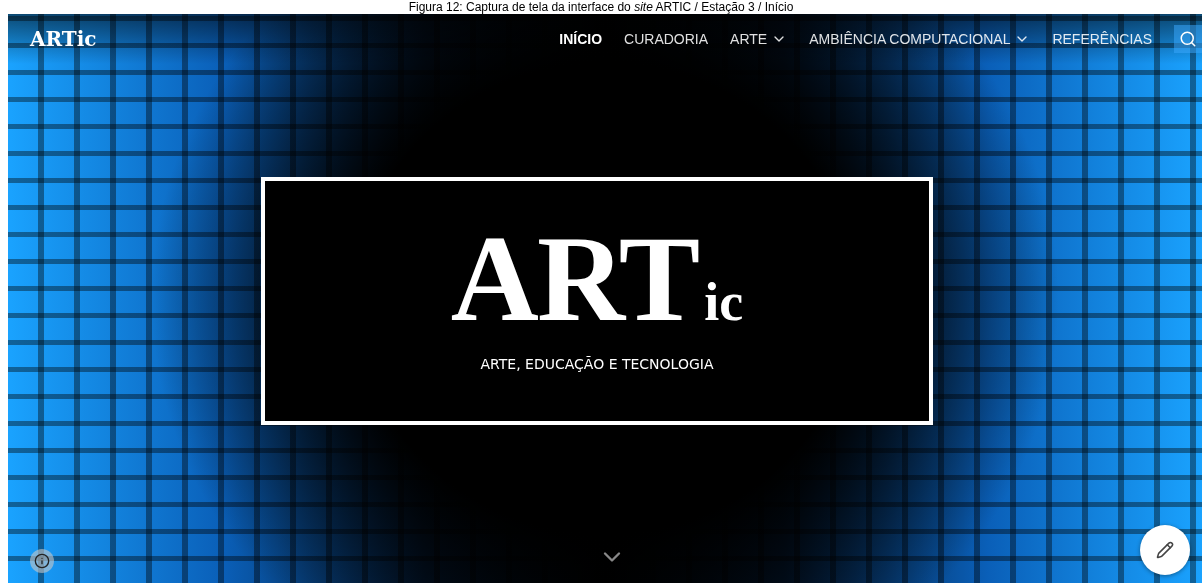 This screenshot has height=583, width=1202. What do you see at coordinates (666, 39) in the screenshot?
I see `nav-link: CURADORIA` at bounding box center [666, 39].